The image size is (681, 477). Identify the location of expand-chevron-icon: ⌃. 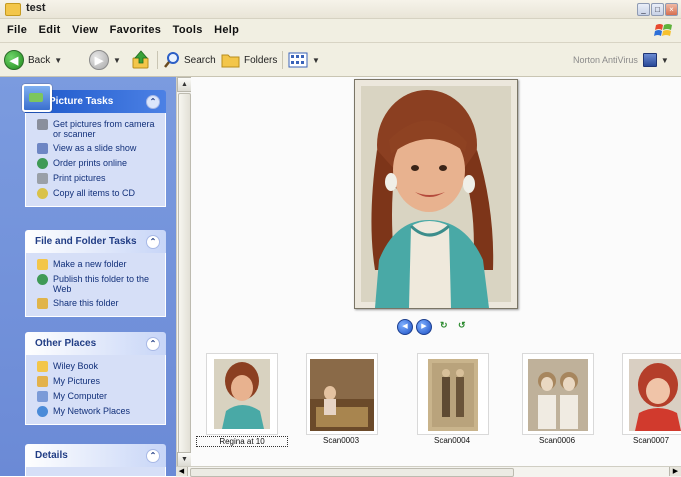
(153, 456).